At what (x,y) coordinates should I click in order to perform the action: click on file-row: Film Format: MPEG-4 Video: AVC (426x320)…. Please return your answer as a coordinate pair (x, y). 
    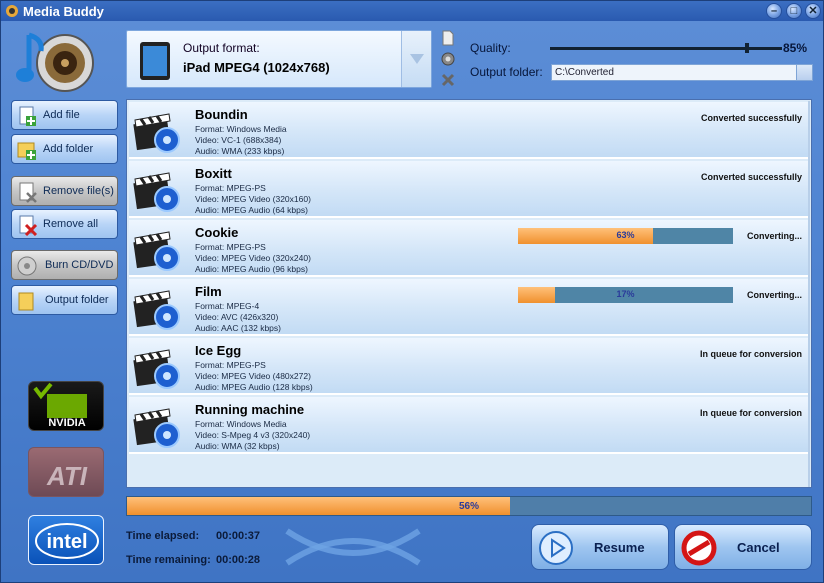
    Looking at the image, I should click on (468, 307).